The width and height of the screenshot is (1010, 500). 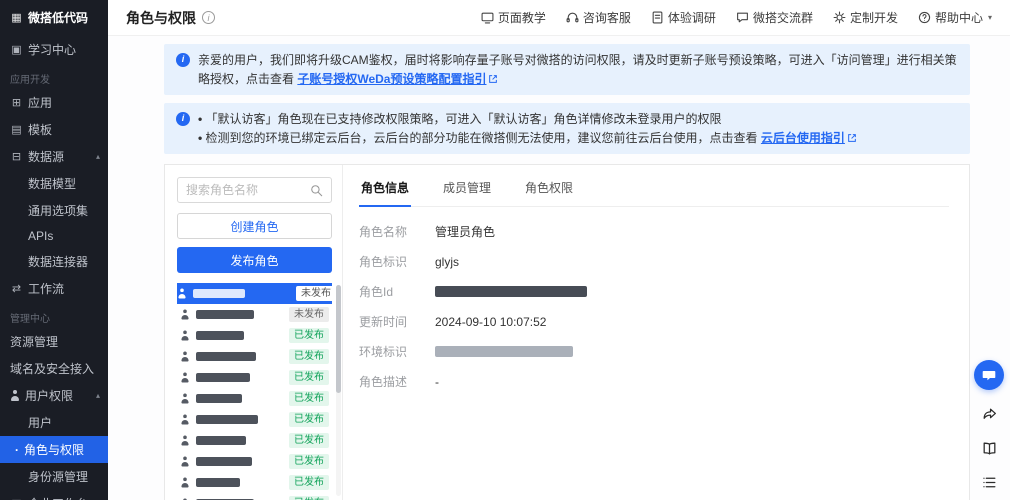 What do you see at coordinates (54, 49) in the screenshot?
I see `sidebar-item-learning-center: ▣ 学习中心` at bounding box center [54, 49].